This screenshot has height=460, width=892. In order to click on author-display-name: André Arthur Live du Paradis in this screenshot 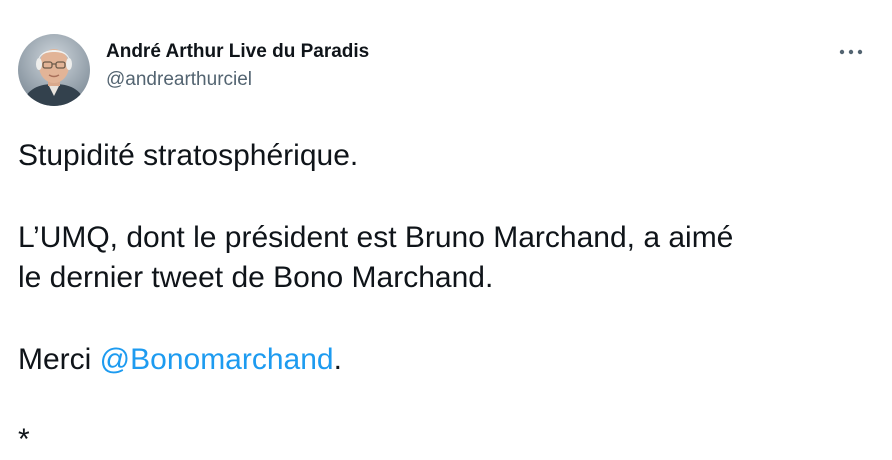, I will do `click(237, 52)`.